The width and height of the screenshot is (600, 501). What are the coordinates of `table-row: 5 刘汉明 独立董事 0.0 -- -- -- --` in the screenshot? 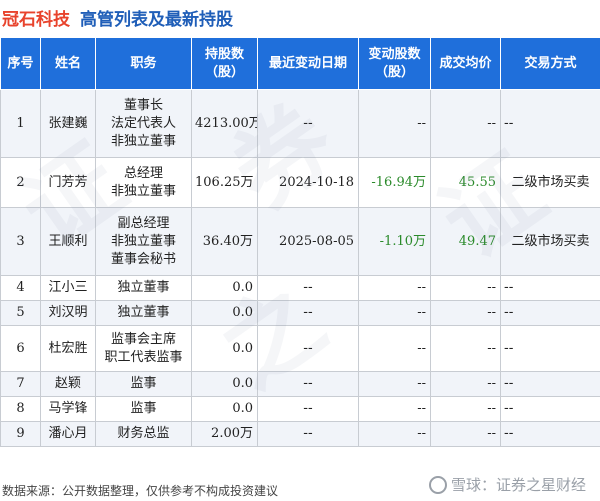 It's located at (300, 313).